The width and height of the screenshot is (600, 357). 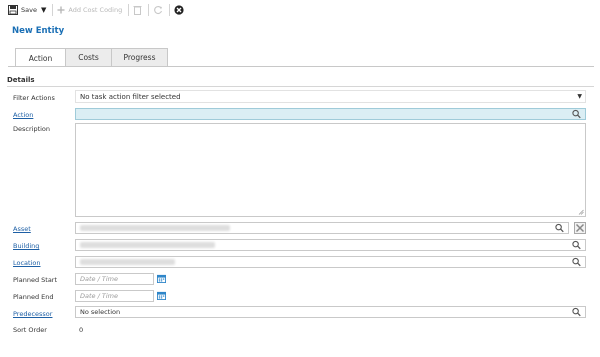 I want to click on planned-start-input: Date / Time, so click(x=114, y=279).